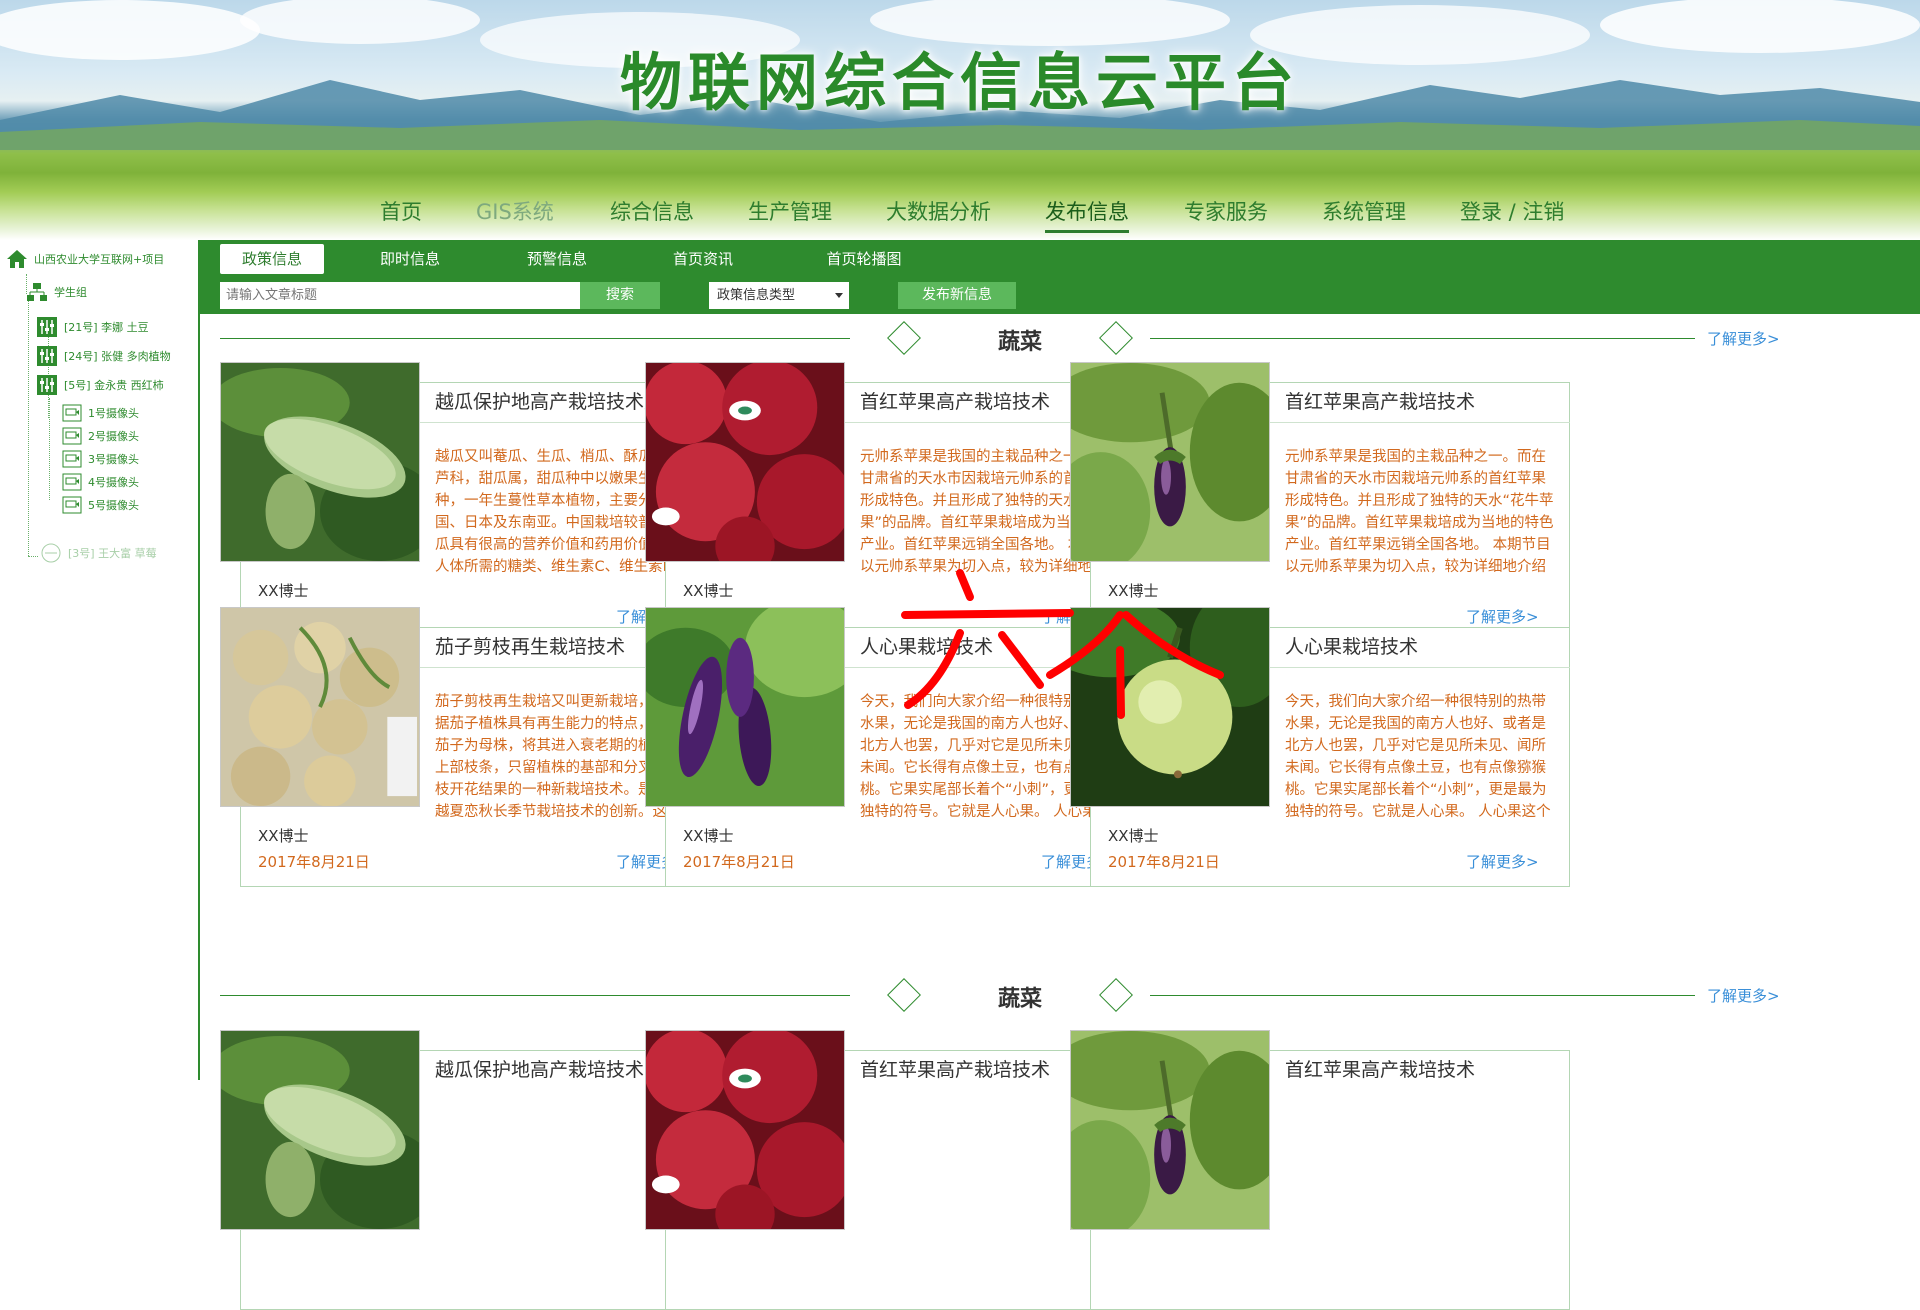 Image resolution: width=1920 pixels, height=1310 pixels. Describe the element at coordinates (70, 292) in the screenshot. I see `tree-group-label: 学生组` at that location.